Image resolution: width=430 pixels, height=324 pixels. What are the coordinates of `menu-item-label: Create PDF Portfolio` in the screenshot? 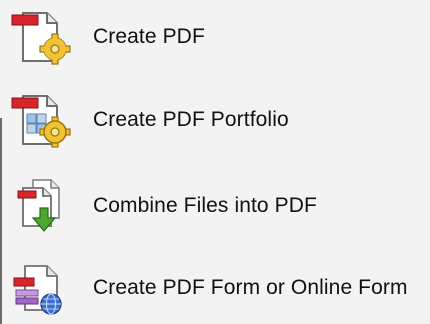 It's located at (191, 119).